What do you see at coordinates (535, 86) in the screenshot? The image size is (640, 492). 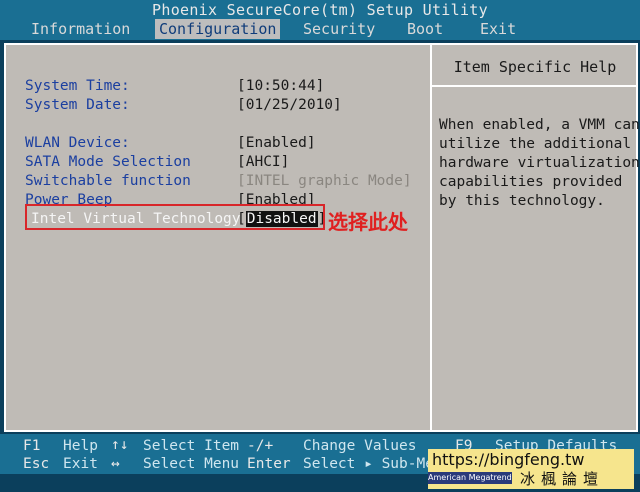 I see `help-divider` at bounding box center [535, 86].